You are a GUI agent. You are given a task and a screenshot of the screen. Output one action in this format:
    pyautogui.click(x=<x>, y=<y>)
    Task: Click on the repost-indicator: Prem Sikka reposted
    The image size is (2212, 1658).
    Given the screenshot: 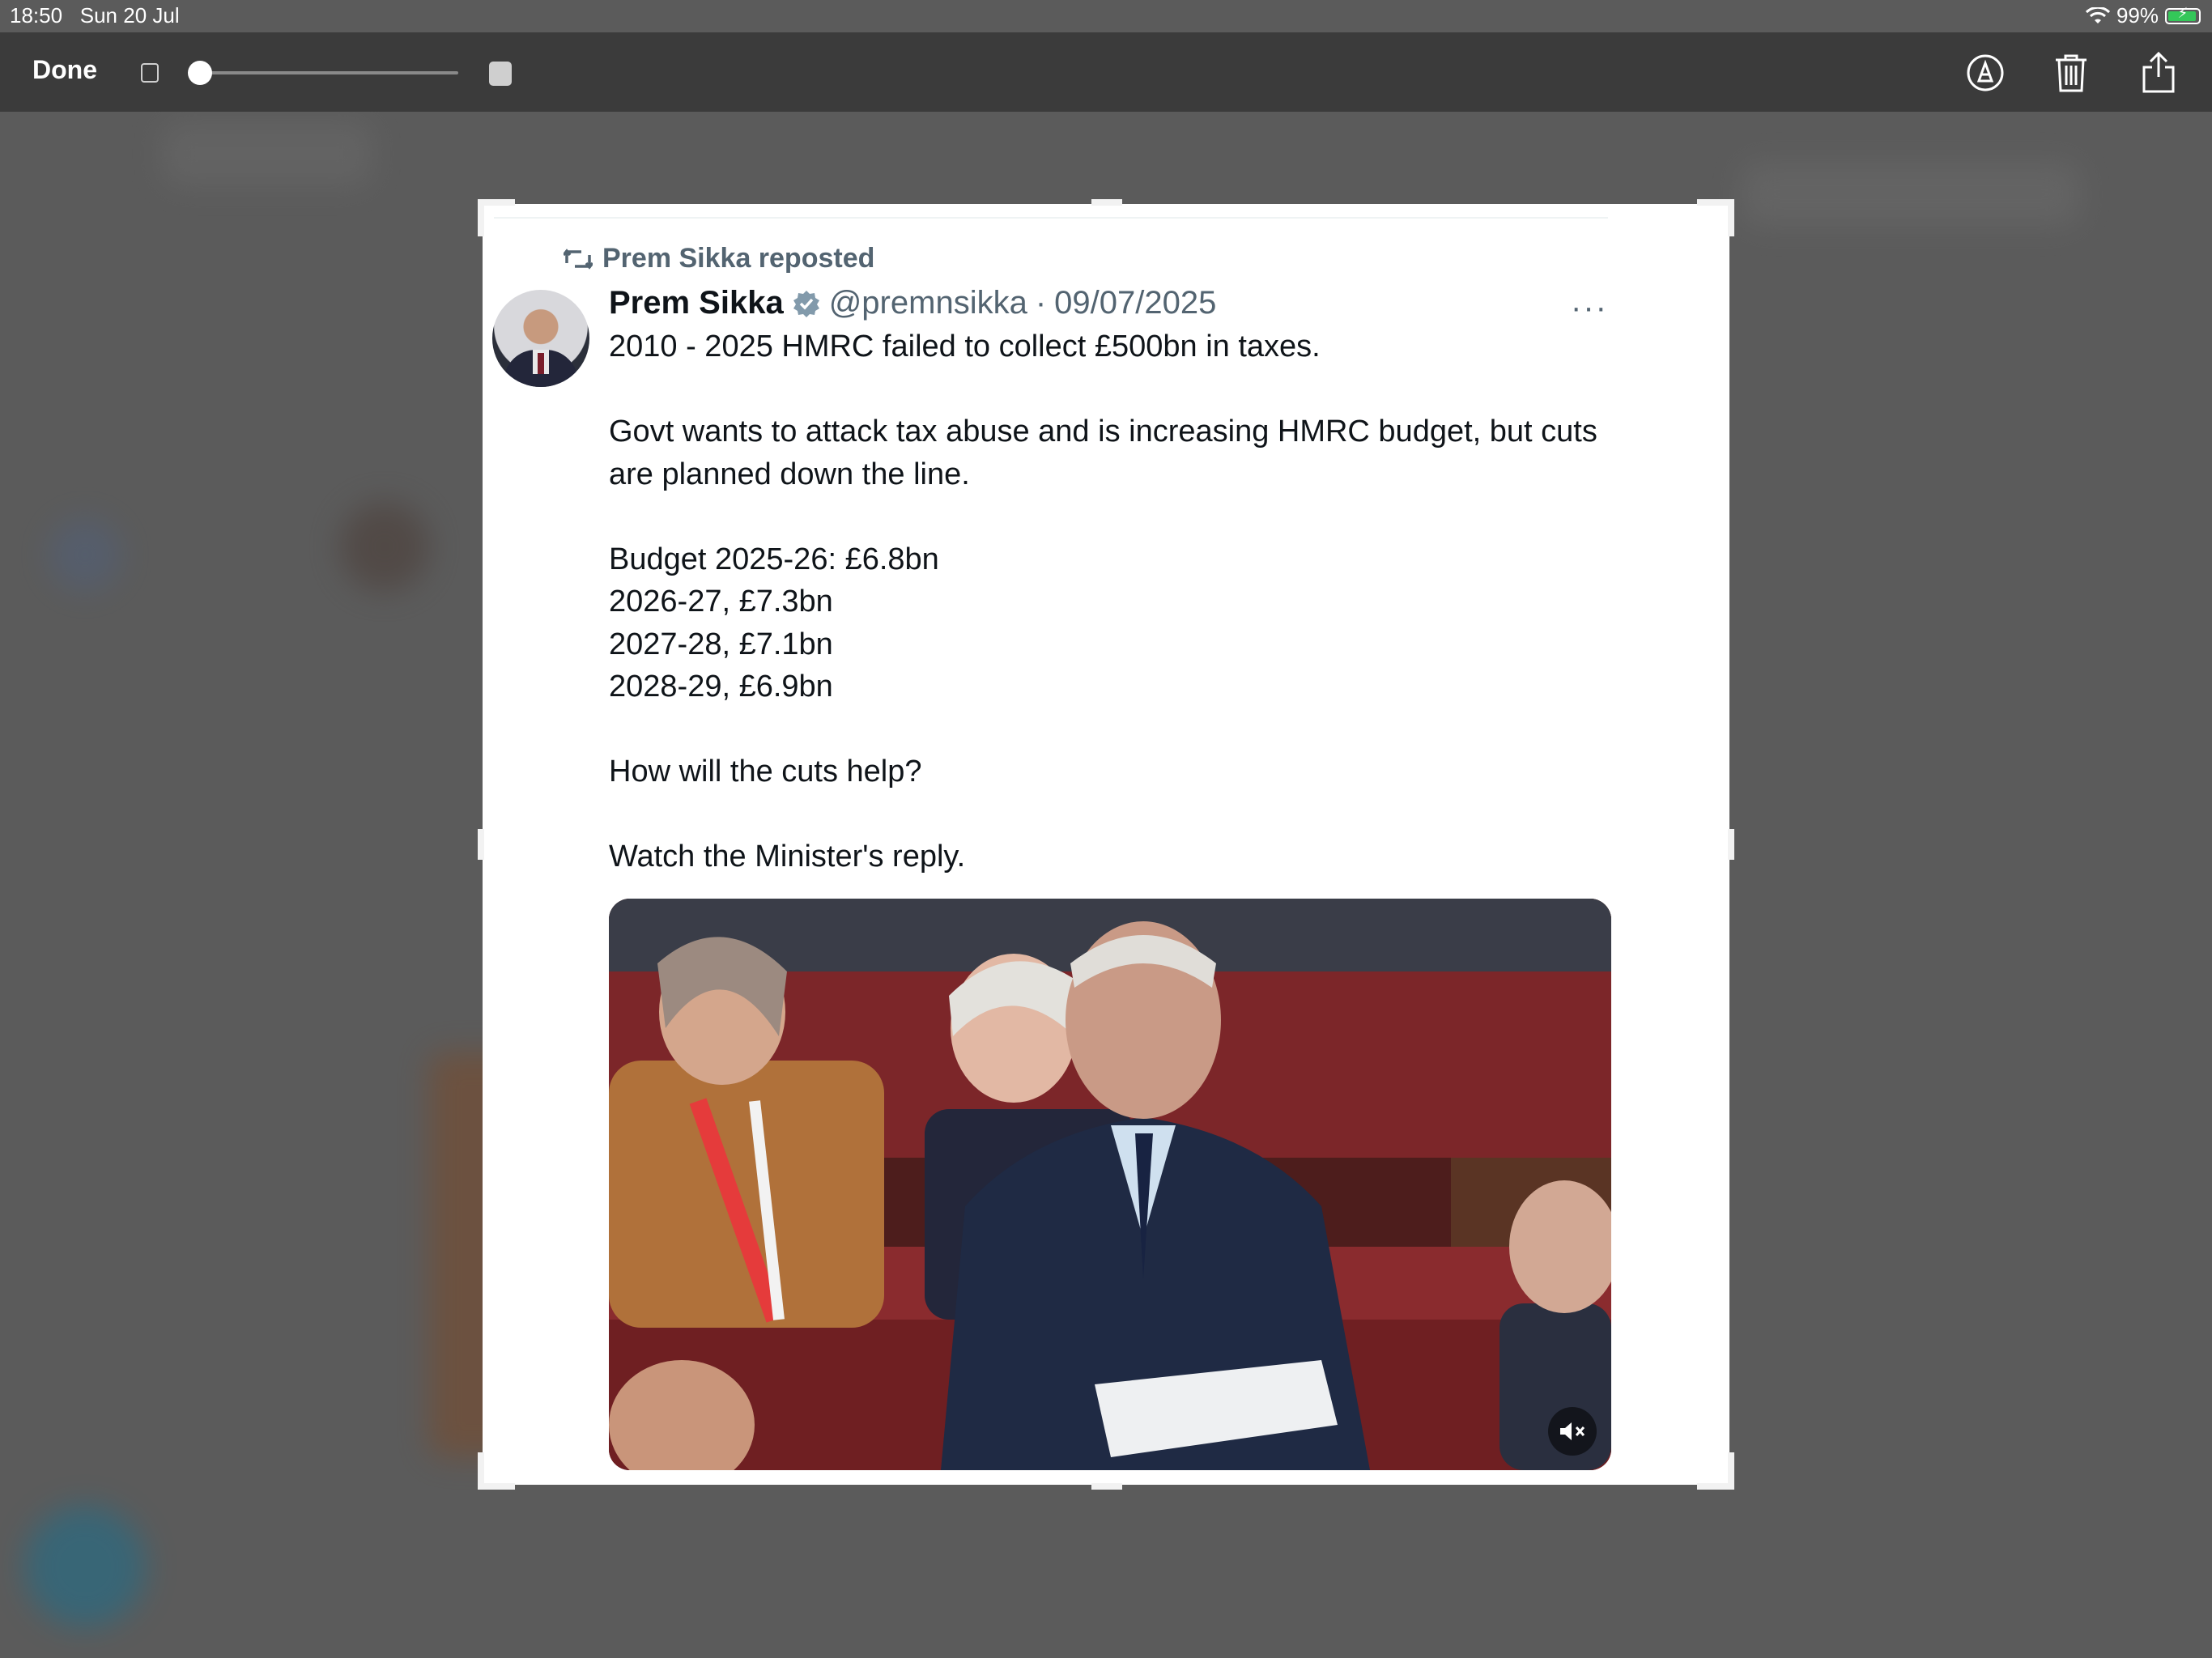 What is the action you would take?
    pyautogui.click(x=719, y=258)
    